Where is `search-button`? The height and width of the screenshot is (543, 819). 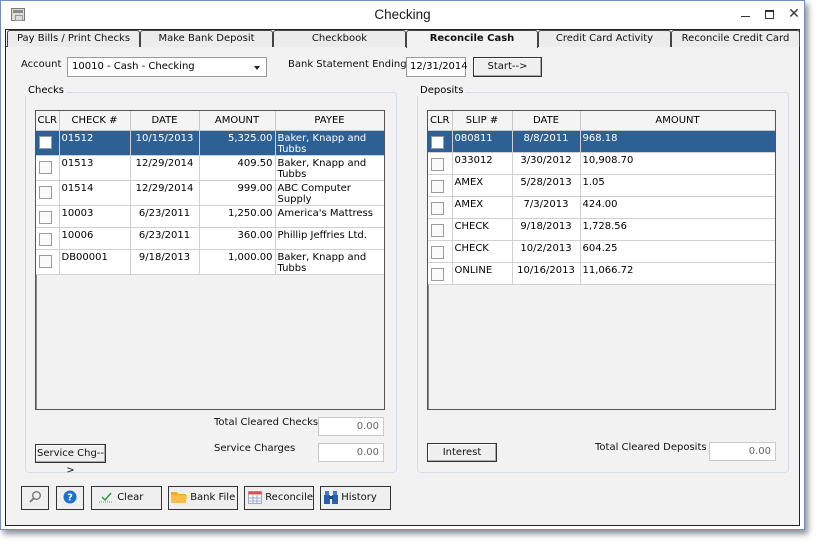
search-button is located at coordinates (35, 498).